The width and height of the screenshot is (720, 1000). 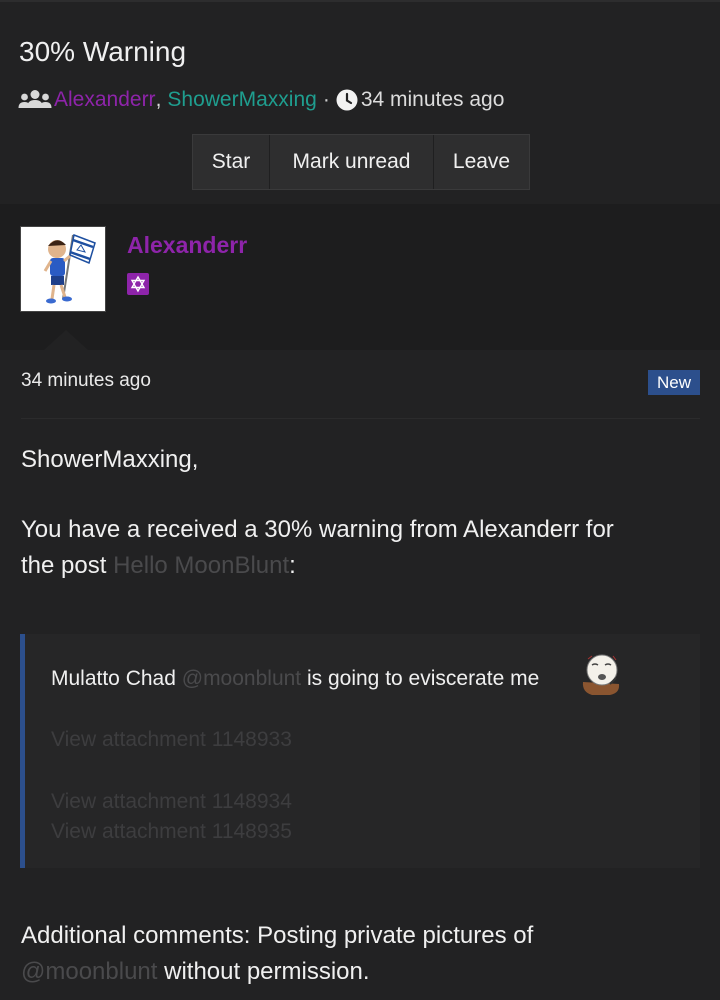 I want to click on conversation-time: 34 minutes ago, so click(x=432, y=99).